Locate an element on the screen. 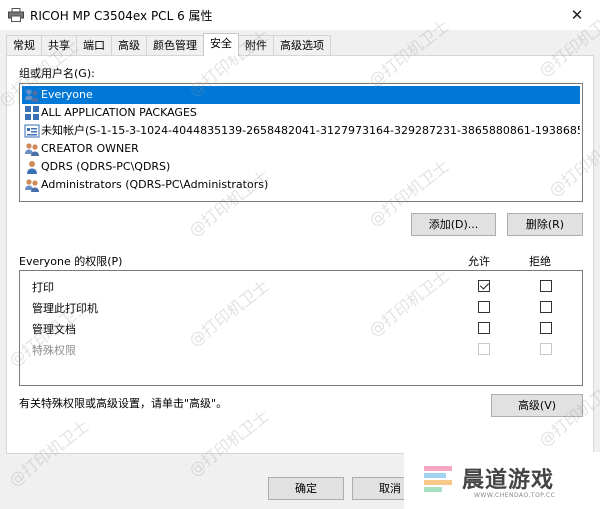  overlay-logo: 晨道游戏 WWW.CHENDAO.TOP.CC is located at coordinates (502, 480).